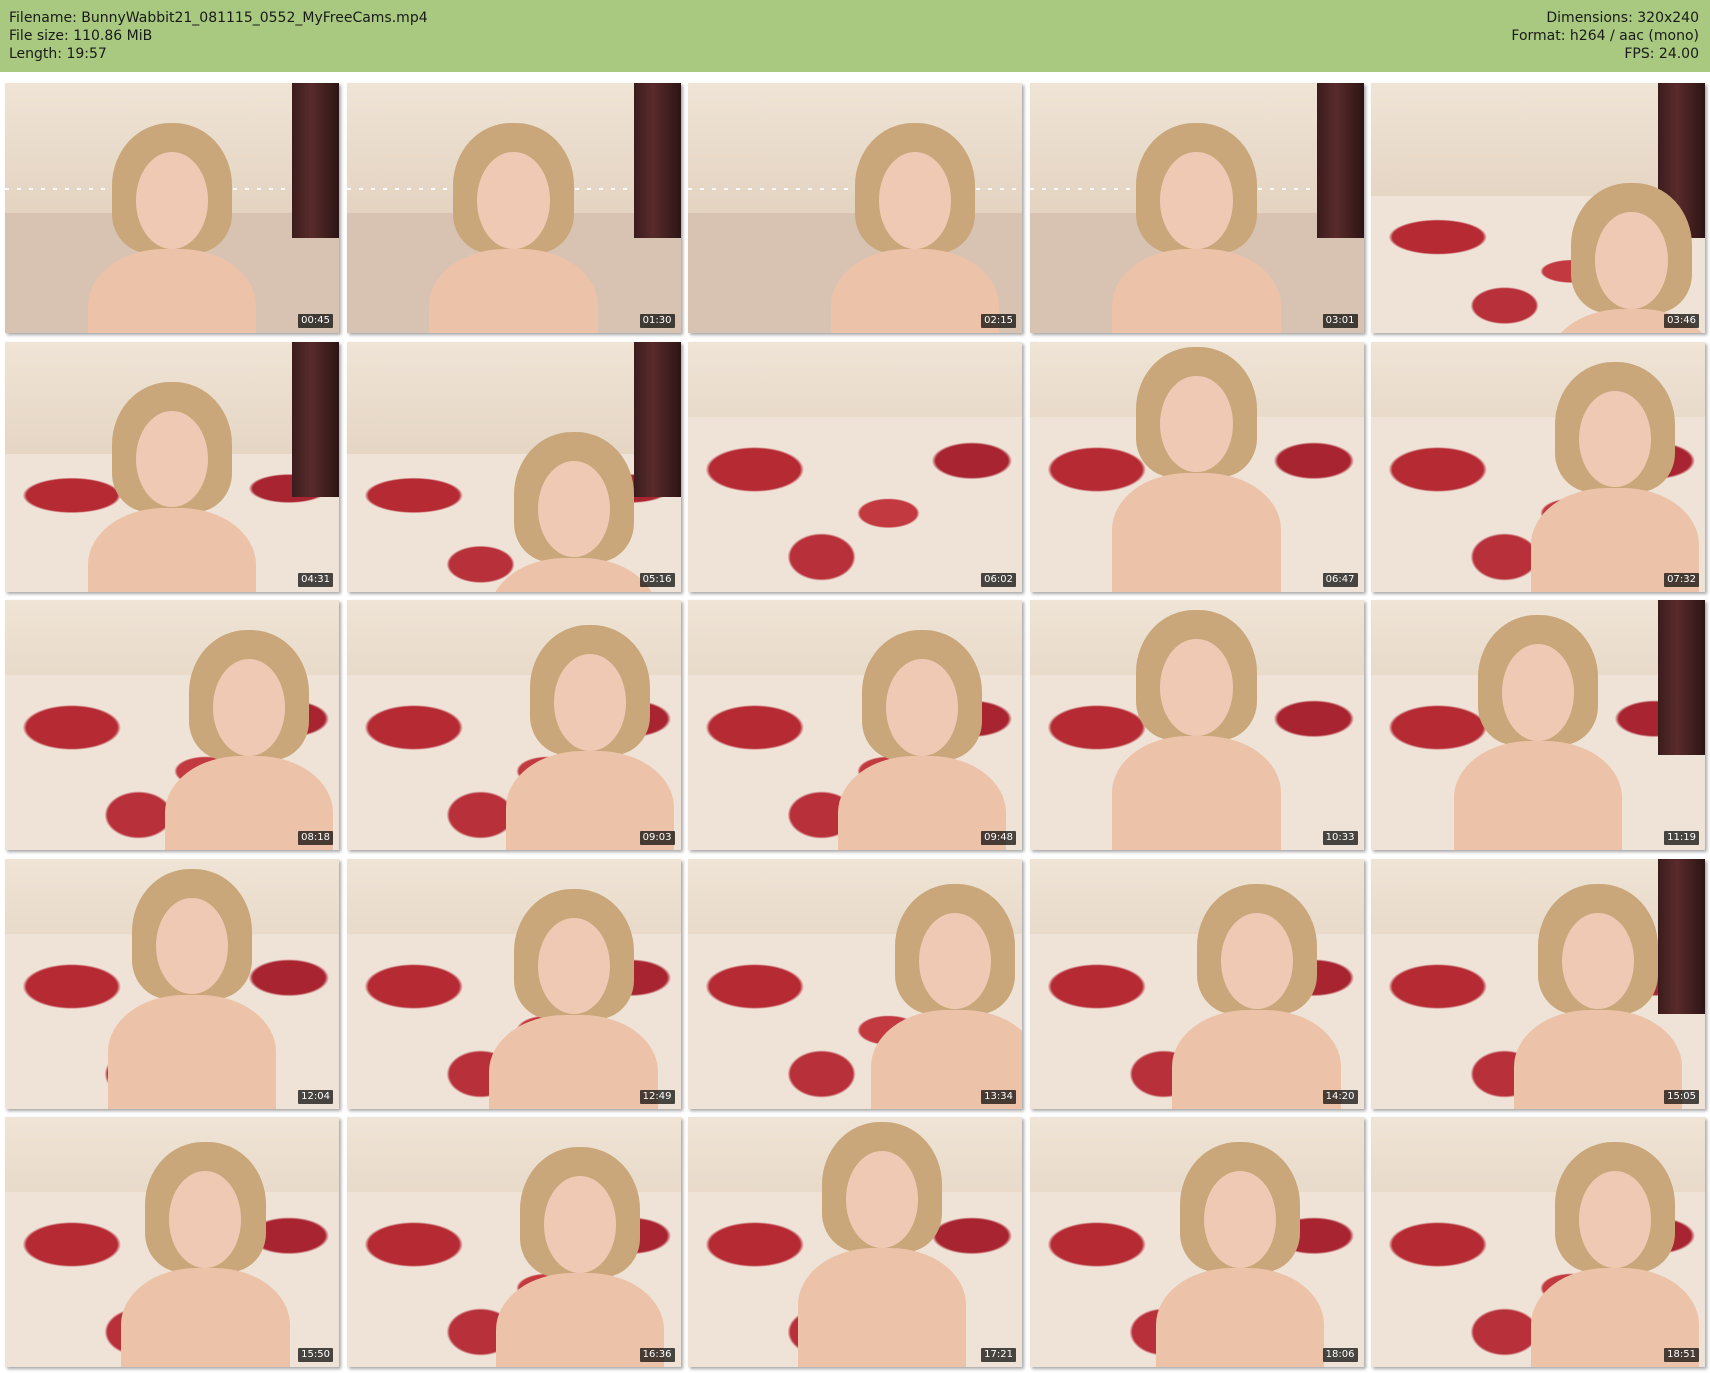  What do you see at coordinates (1661, 54) in the screenshot?
I see `fps-text: FPS: 24.00` at bounding box center [1661, 54].